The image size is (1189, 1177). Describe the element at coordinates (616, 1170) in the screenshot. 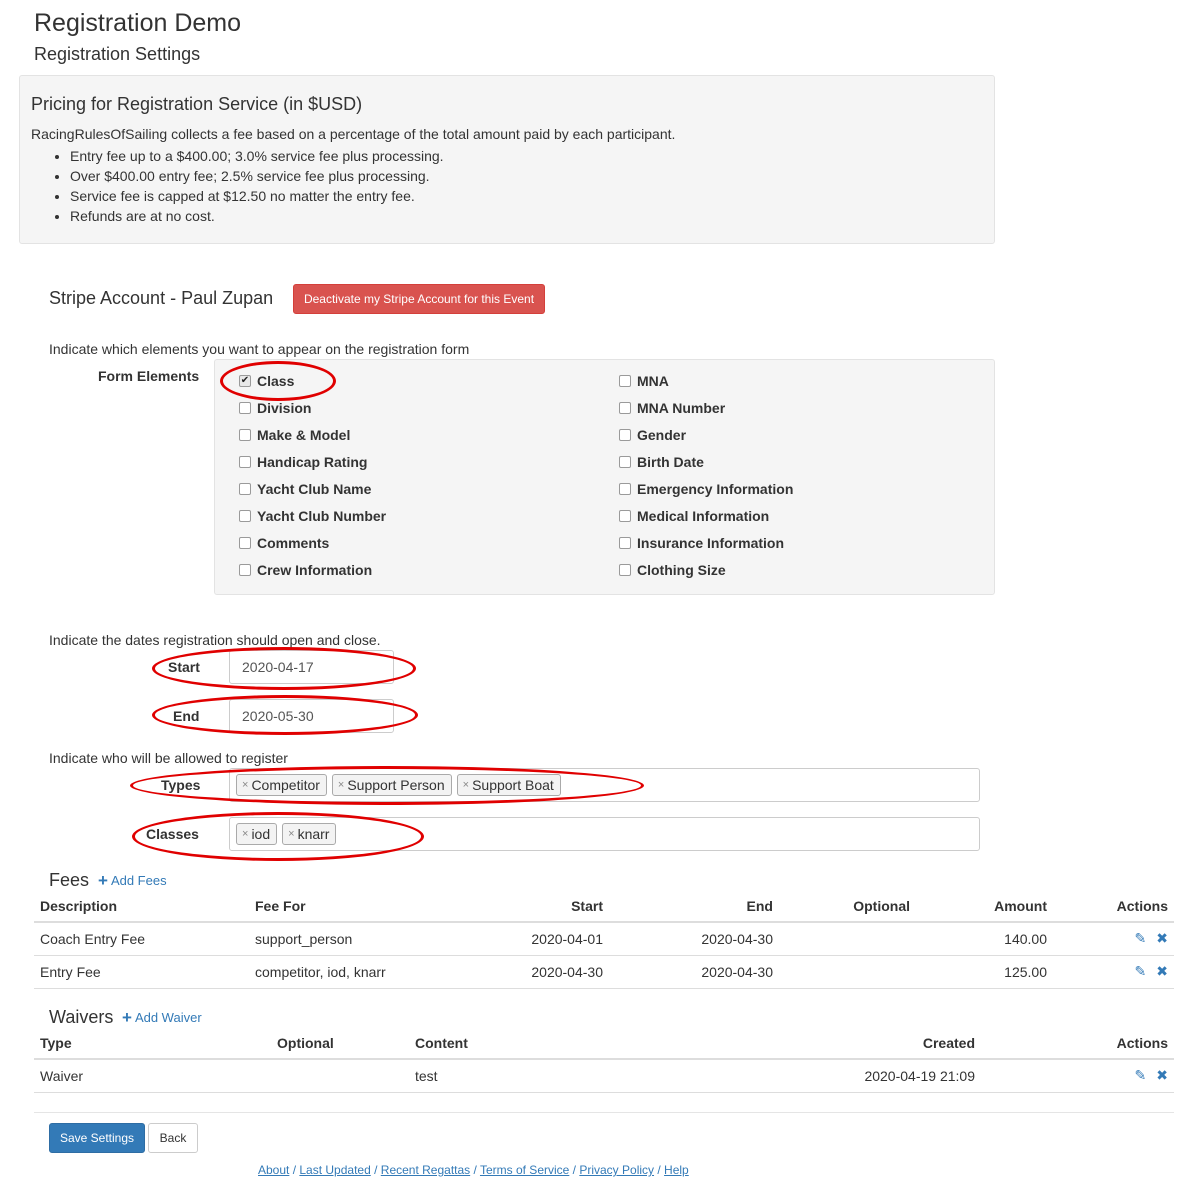

I see `footer-link-privacy: Privacy Policy` at that location.